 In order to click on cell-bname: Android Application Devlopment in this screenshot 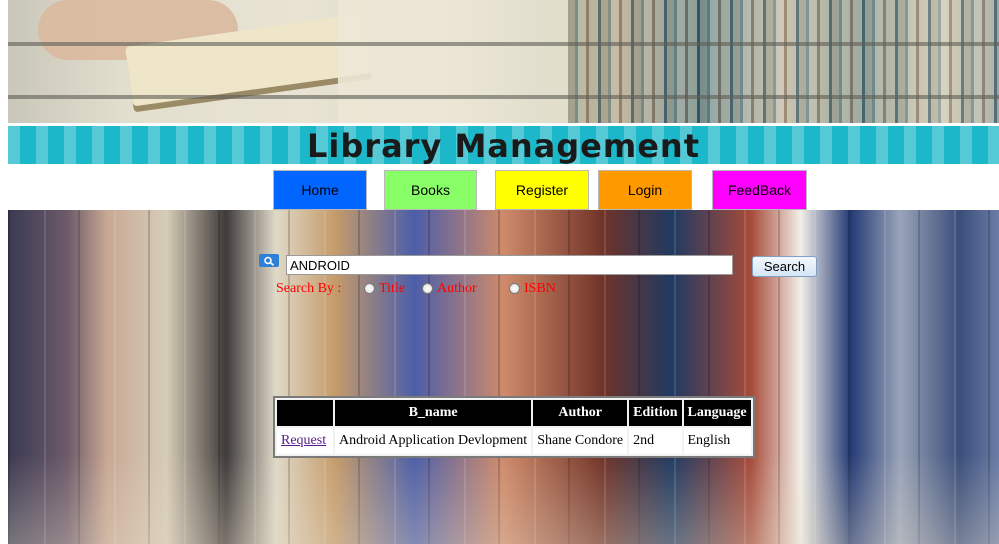, I will do `click(433, 441)`.